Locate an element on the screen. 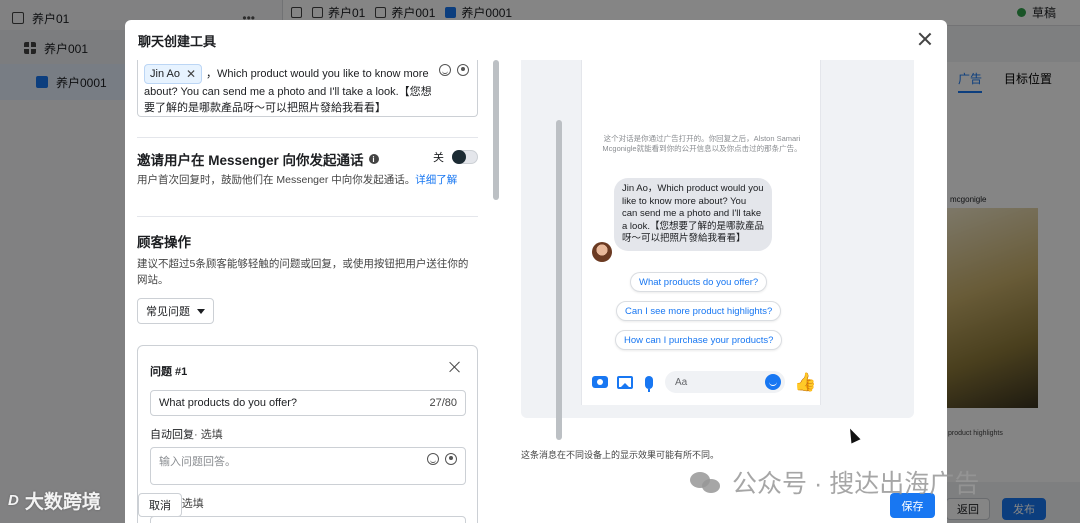 The width and height of the screenshot is (1080, 523). left-scrollbar is located at coordinates (496, 130).